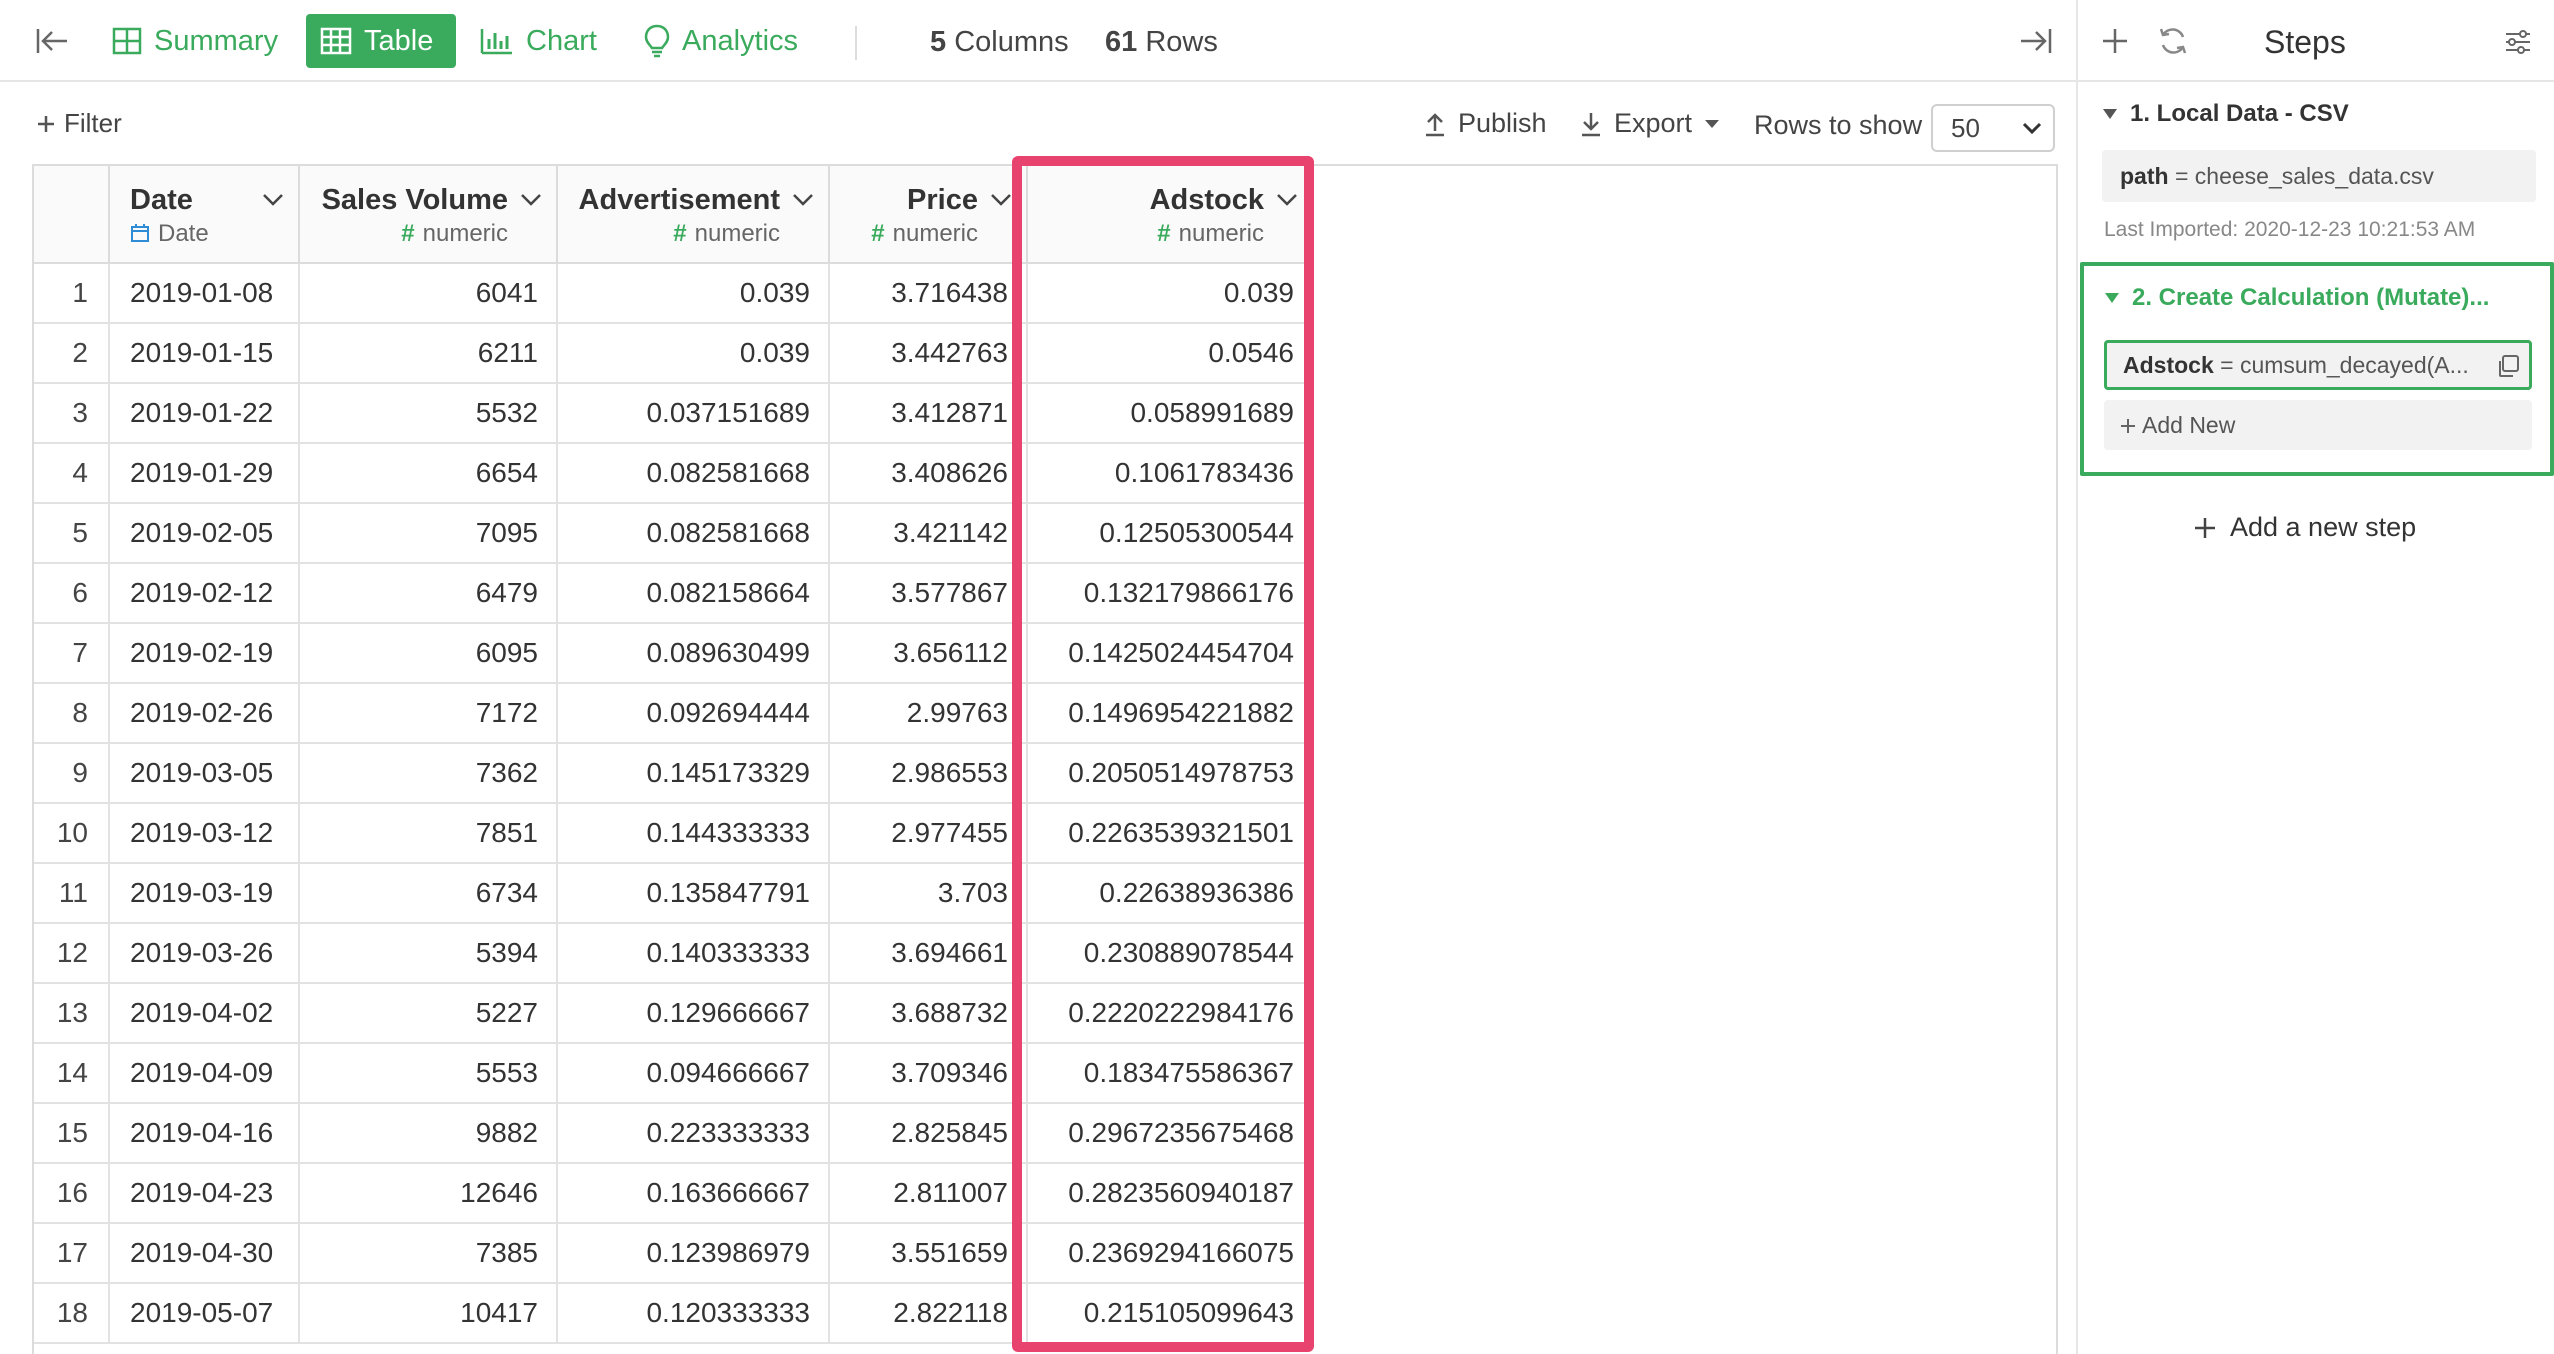 Image resolution: width=2554 pixels, height=1354 pixels. I want to click on cell-adstock: 0.1061783436, so click(1171, 473).